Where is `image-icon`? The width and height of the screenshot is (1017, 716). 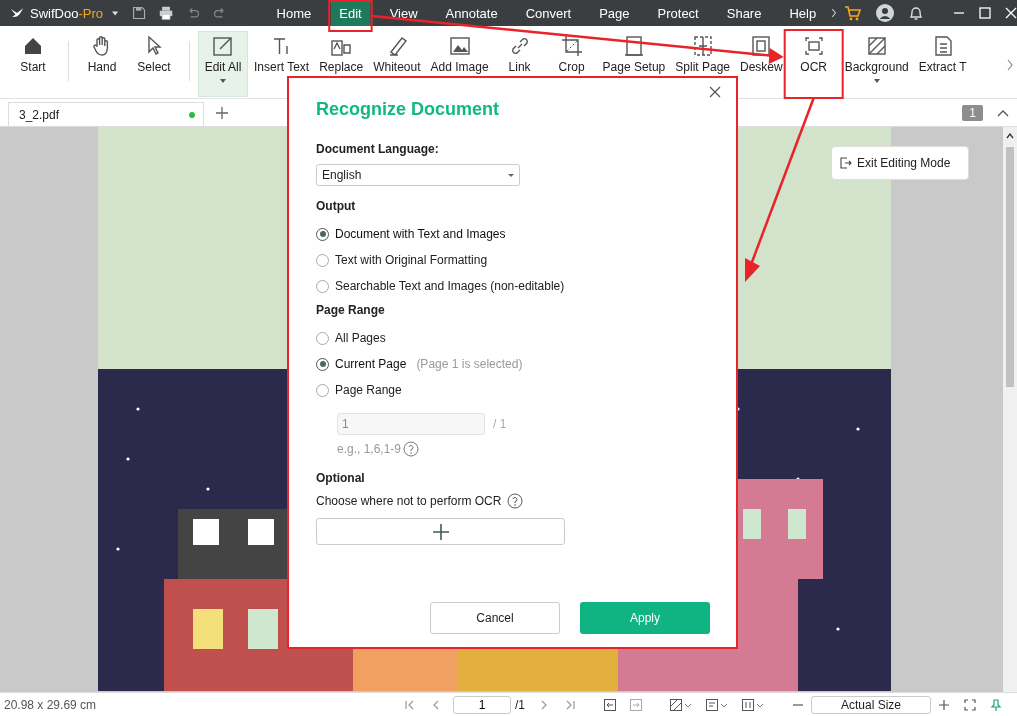
image-icon is located at coordinates (459, 46).